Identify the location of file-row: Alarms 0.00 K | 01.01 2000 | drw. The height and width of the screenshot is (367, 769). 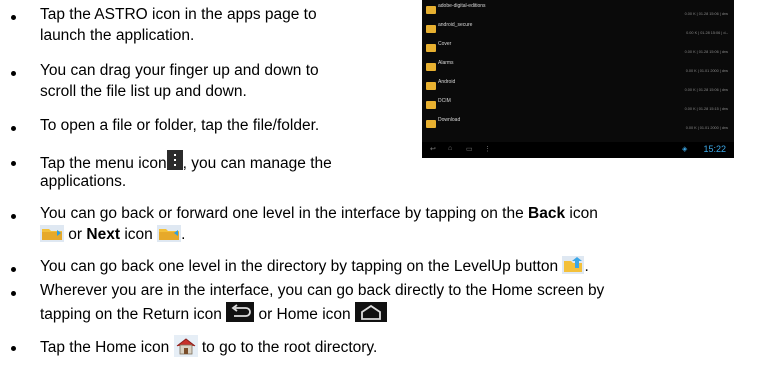
(578, 69).